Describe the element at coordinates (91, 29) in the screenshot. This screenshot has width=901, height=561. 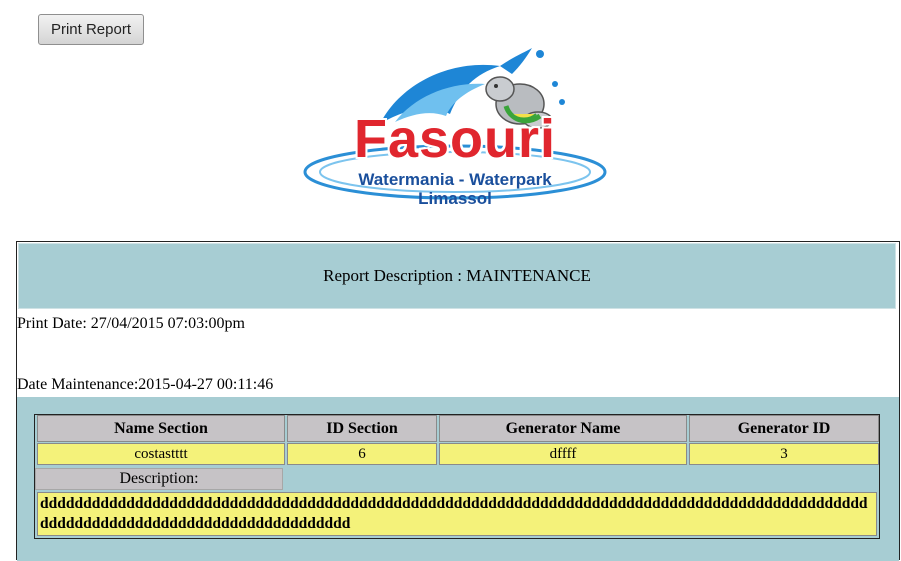
I see `print-report-button: Print Report` at that location.